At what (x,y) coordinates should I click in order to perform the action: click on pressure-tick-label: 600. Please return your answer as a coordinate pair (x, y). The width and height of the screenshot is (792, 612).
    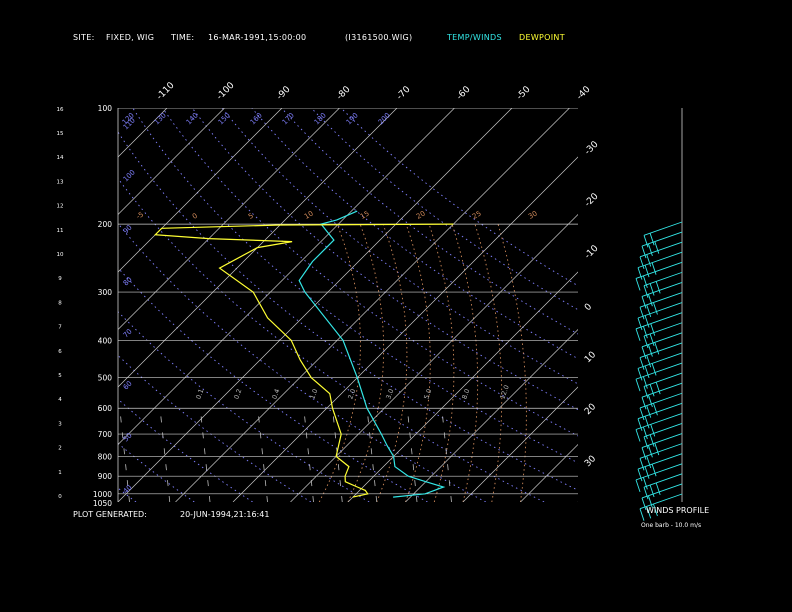
    Looking at the image, I should click on (105, 408).